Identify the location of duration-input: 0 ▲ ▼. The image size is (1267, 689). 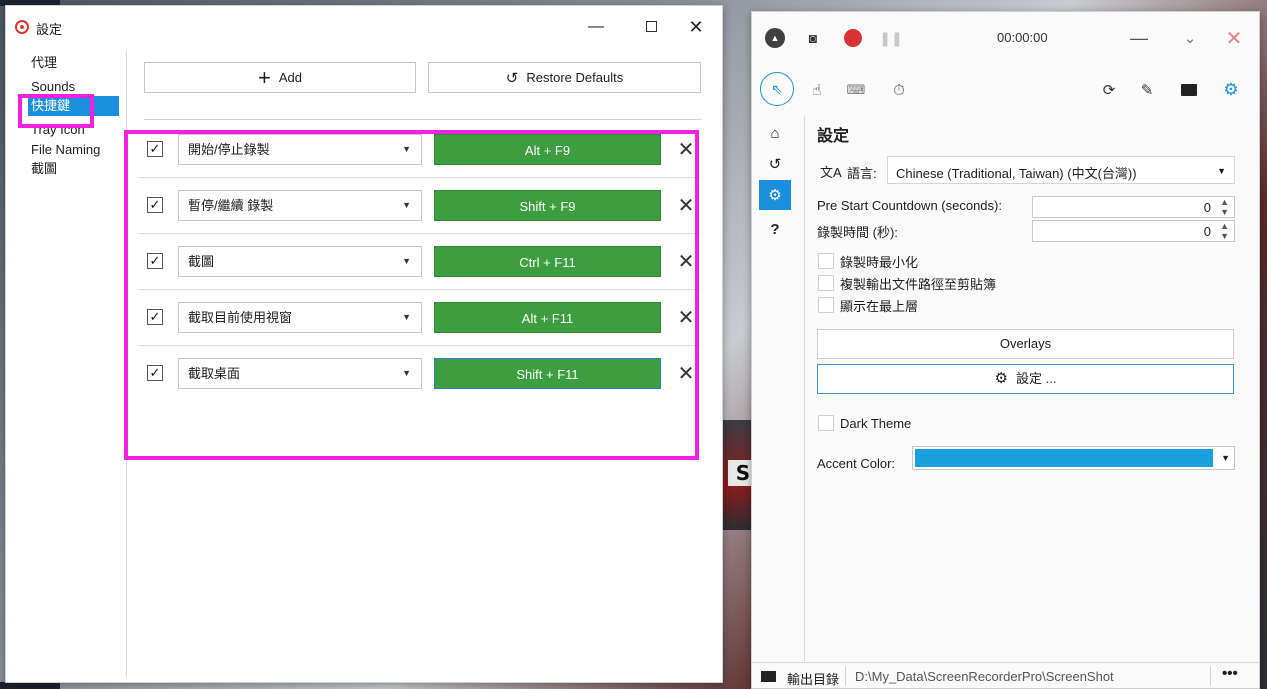
(1133, 231).